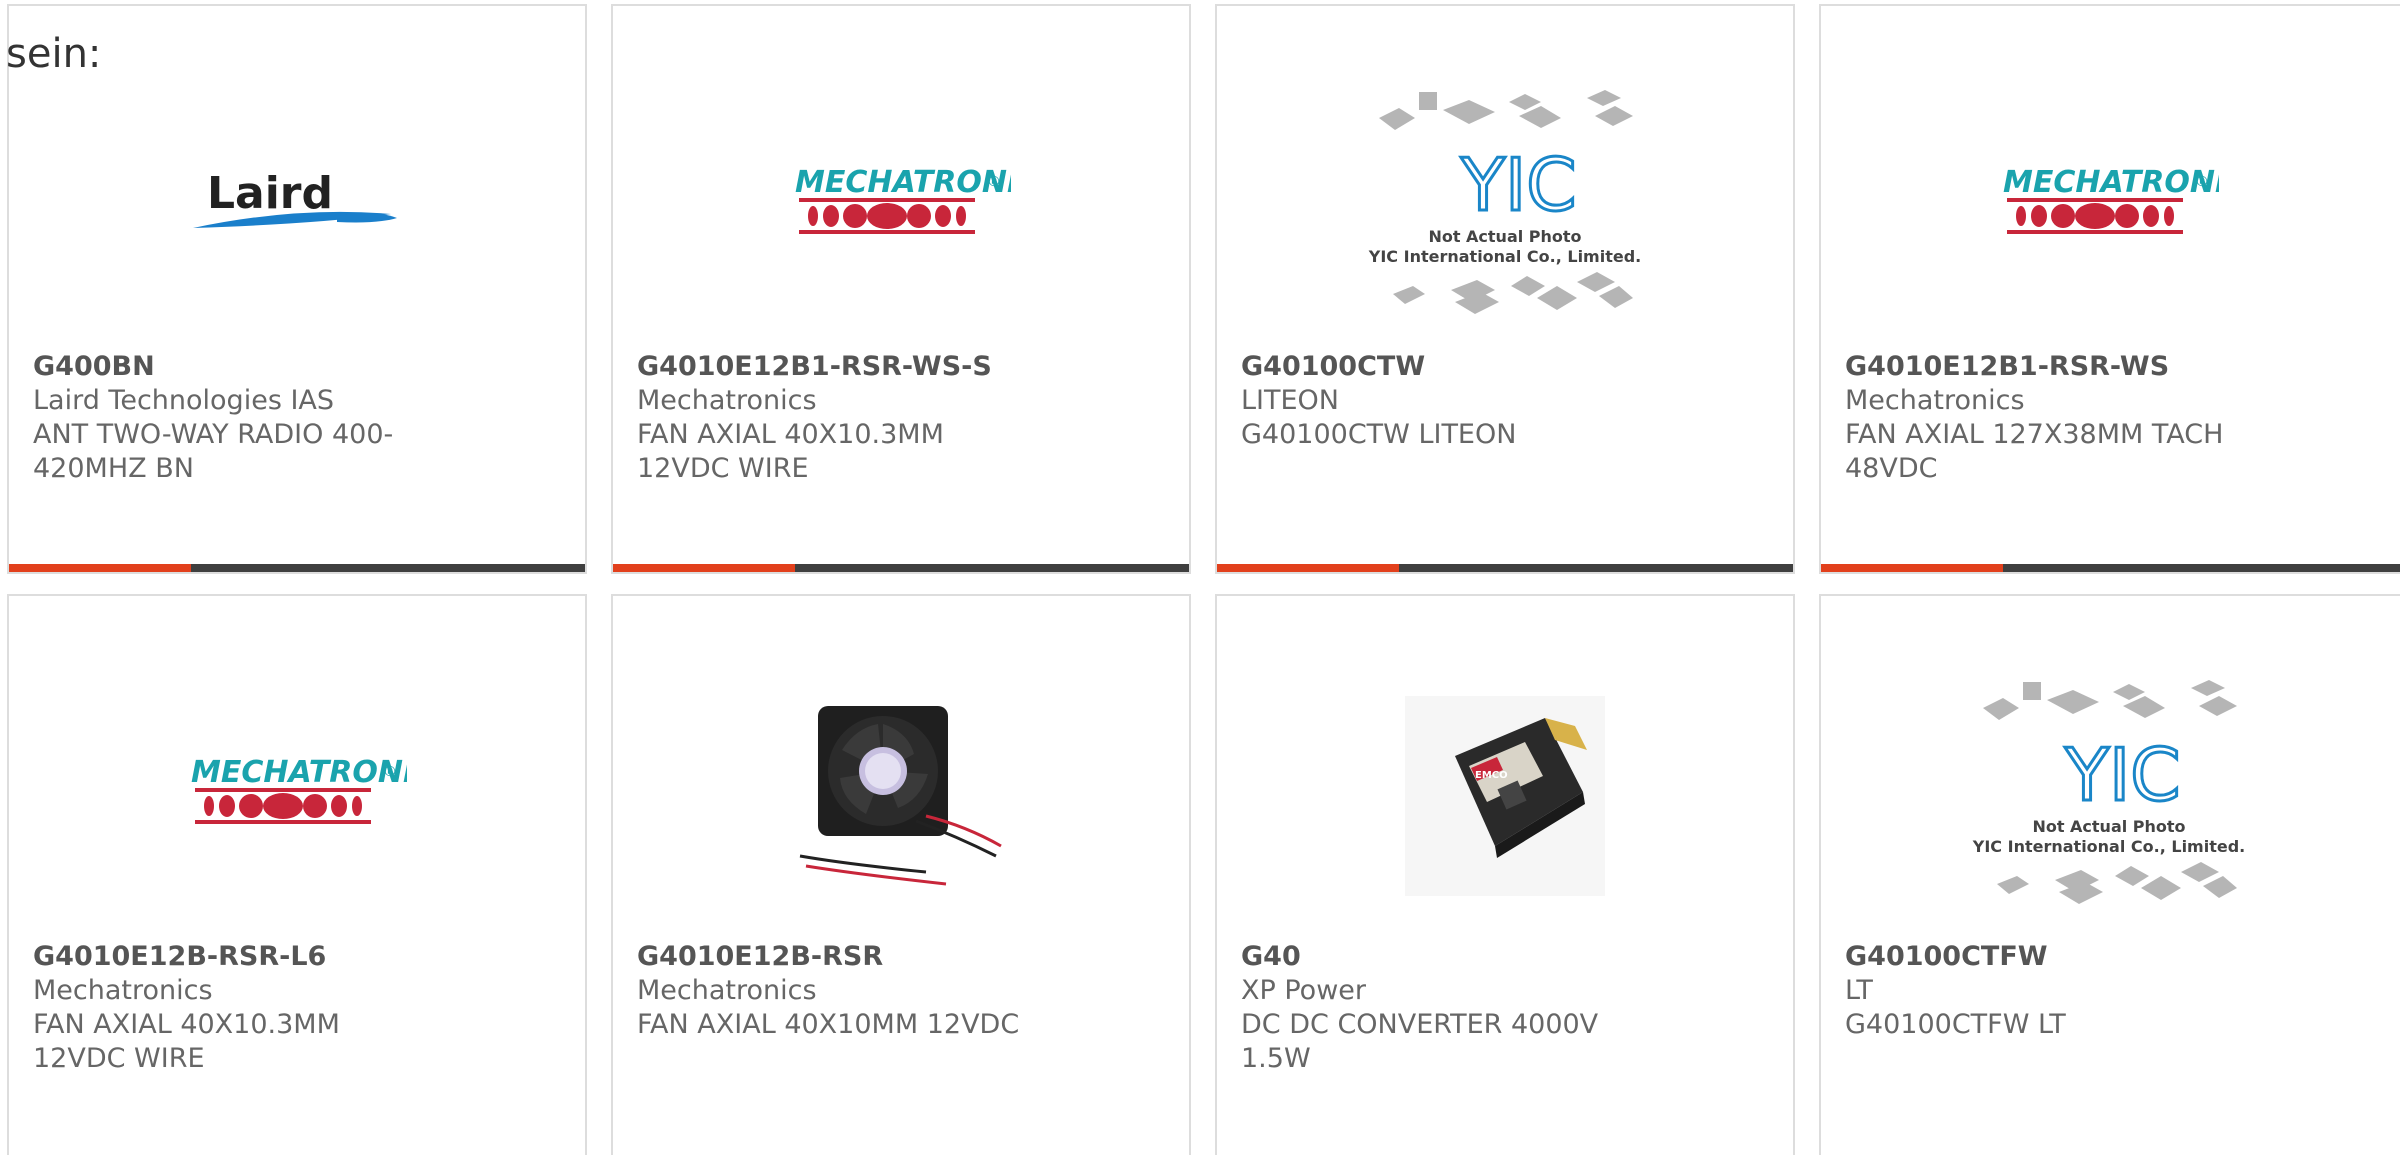 The height and width of the screenshot is (1155, 2400). I want to click on part-number-link: G4010E12B-RSR, so click(901, 957).